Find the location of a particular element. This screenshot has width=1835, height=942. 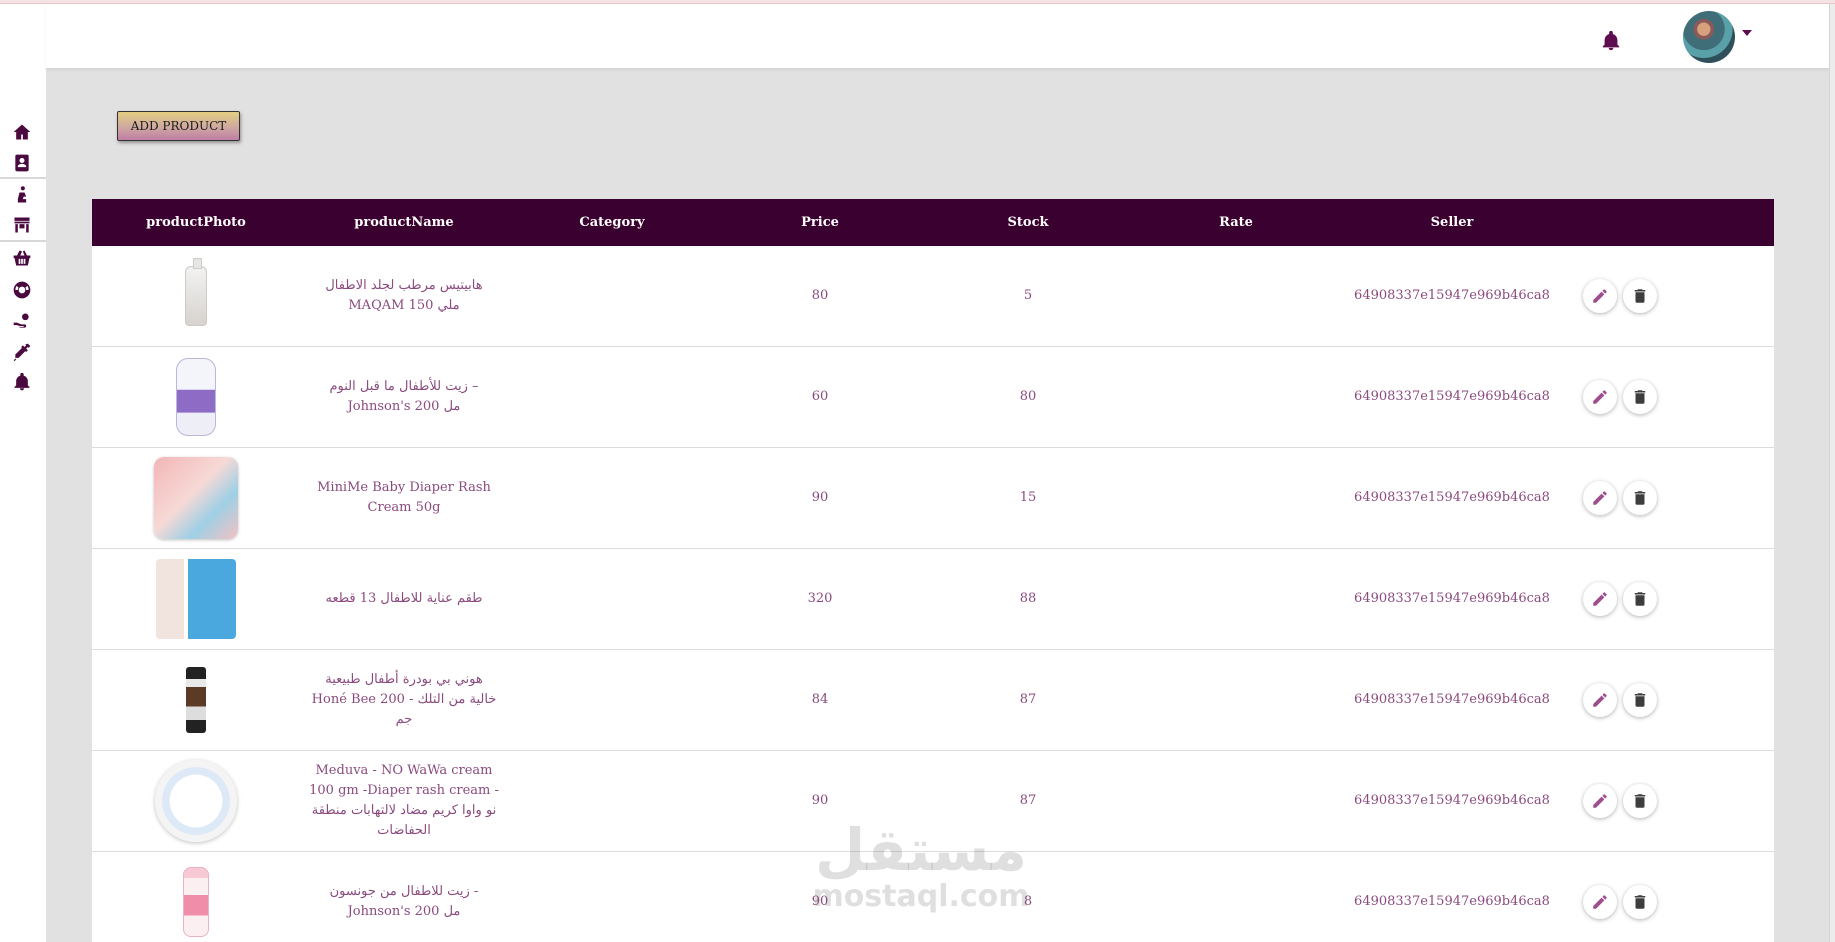

hand-coins-icon is located at coordinates (22, 321).